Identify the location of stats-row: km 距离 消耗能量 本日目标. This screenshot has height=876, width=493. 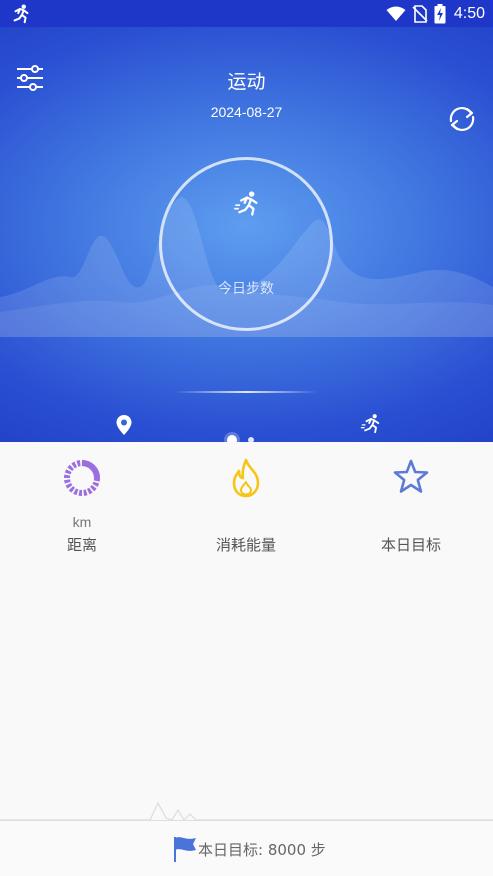
(246, 502).